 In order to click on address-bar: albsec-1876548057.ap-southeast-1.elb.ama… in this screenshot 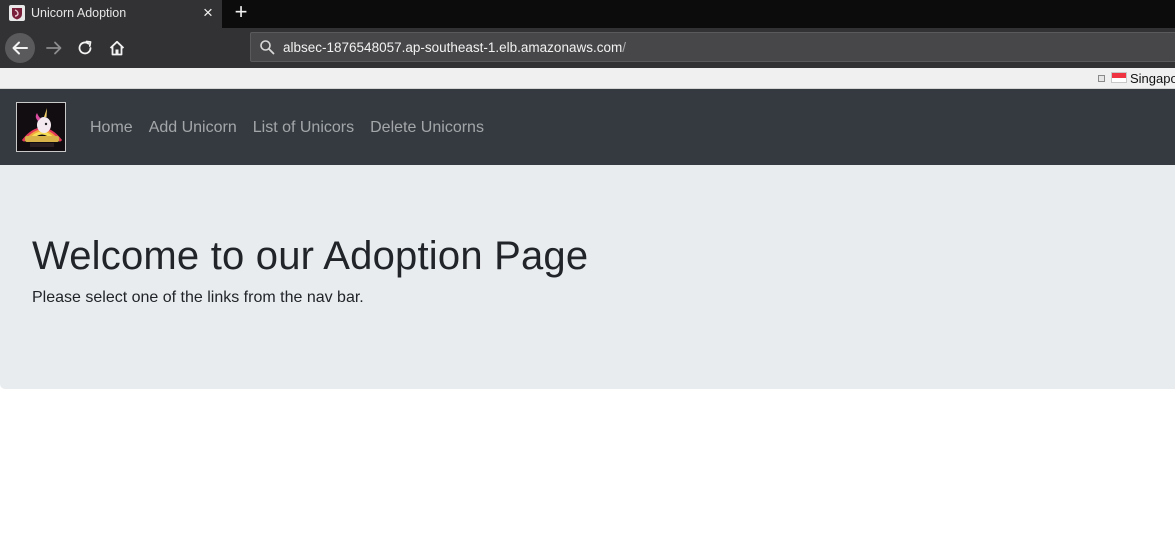, I will do `click(712, 47)`.